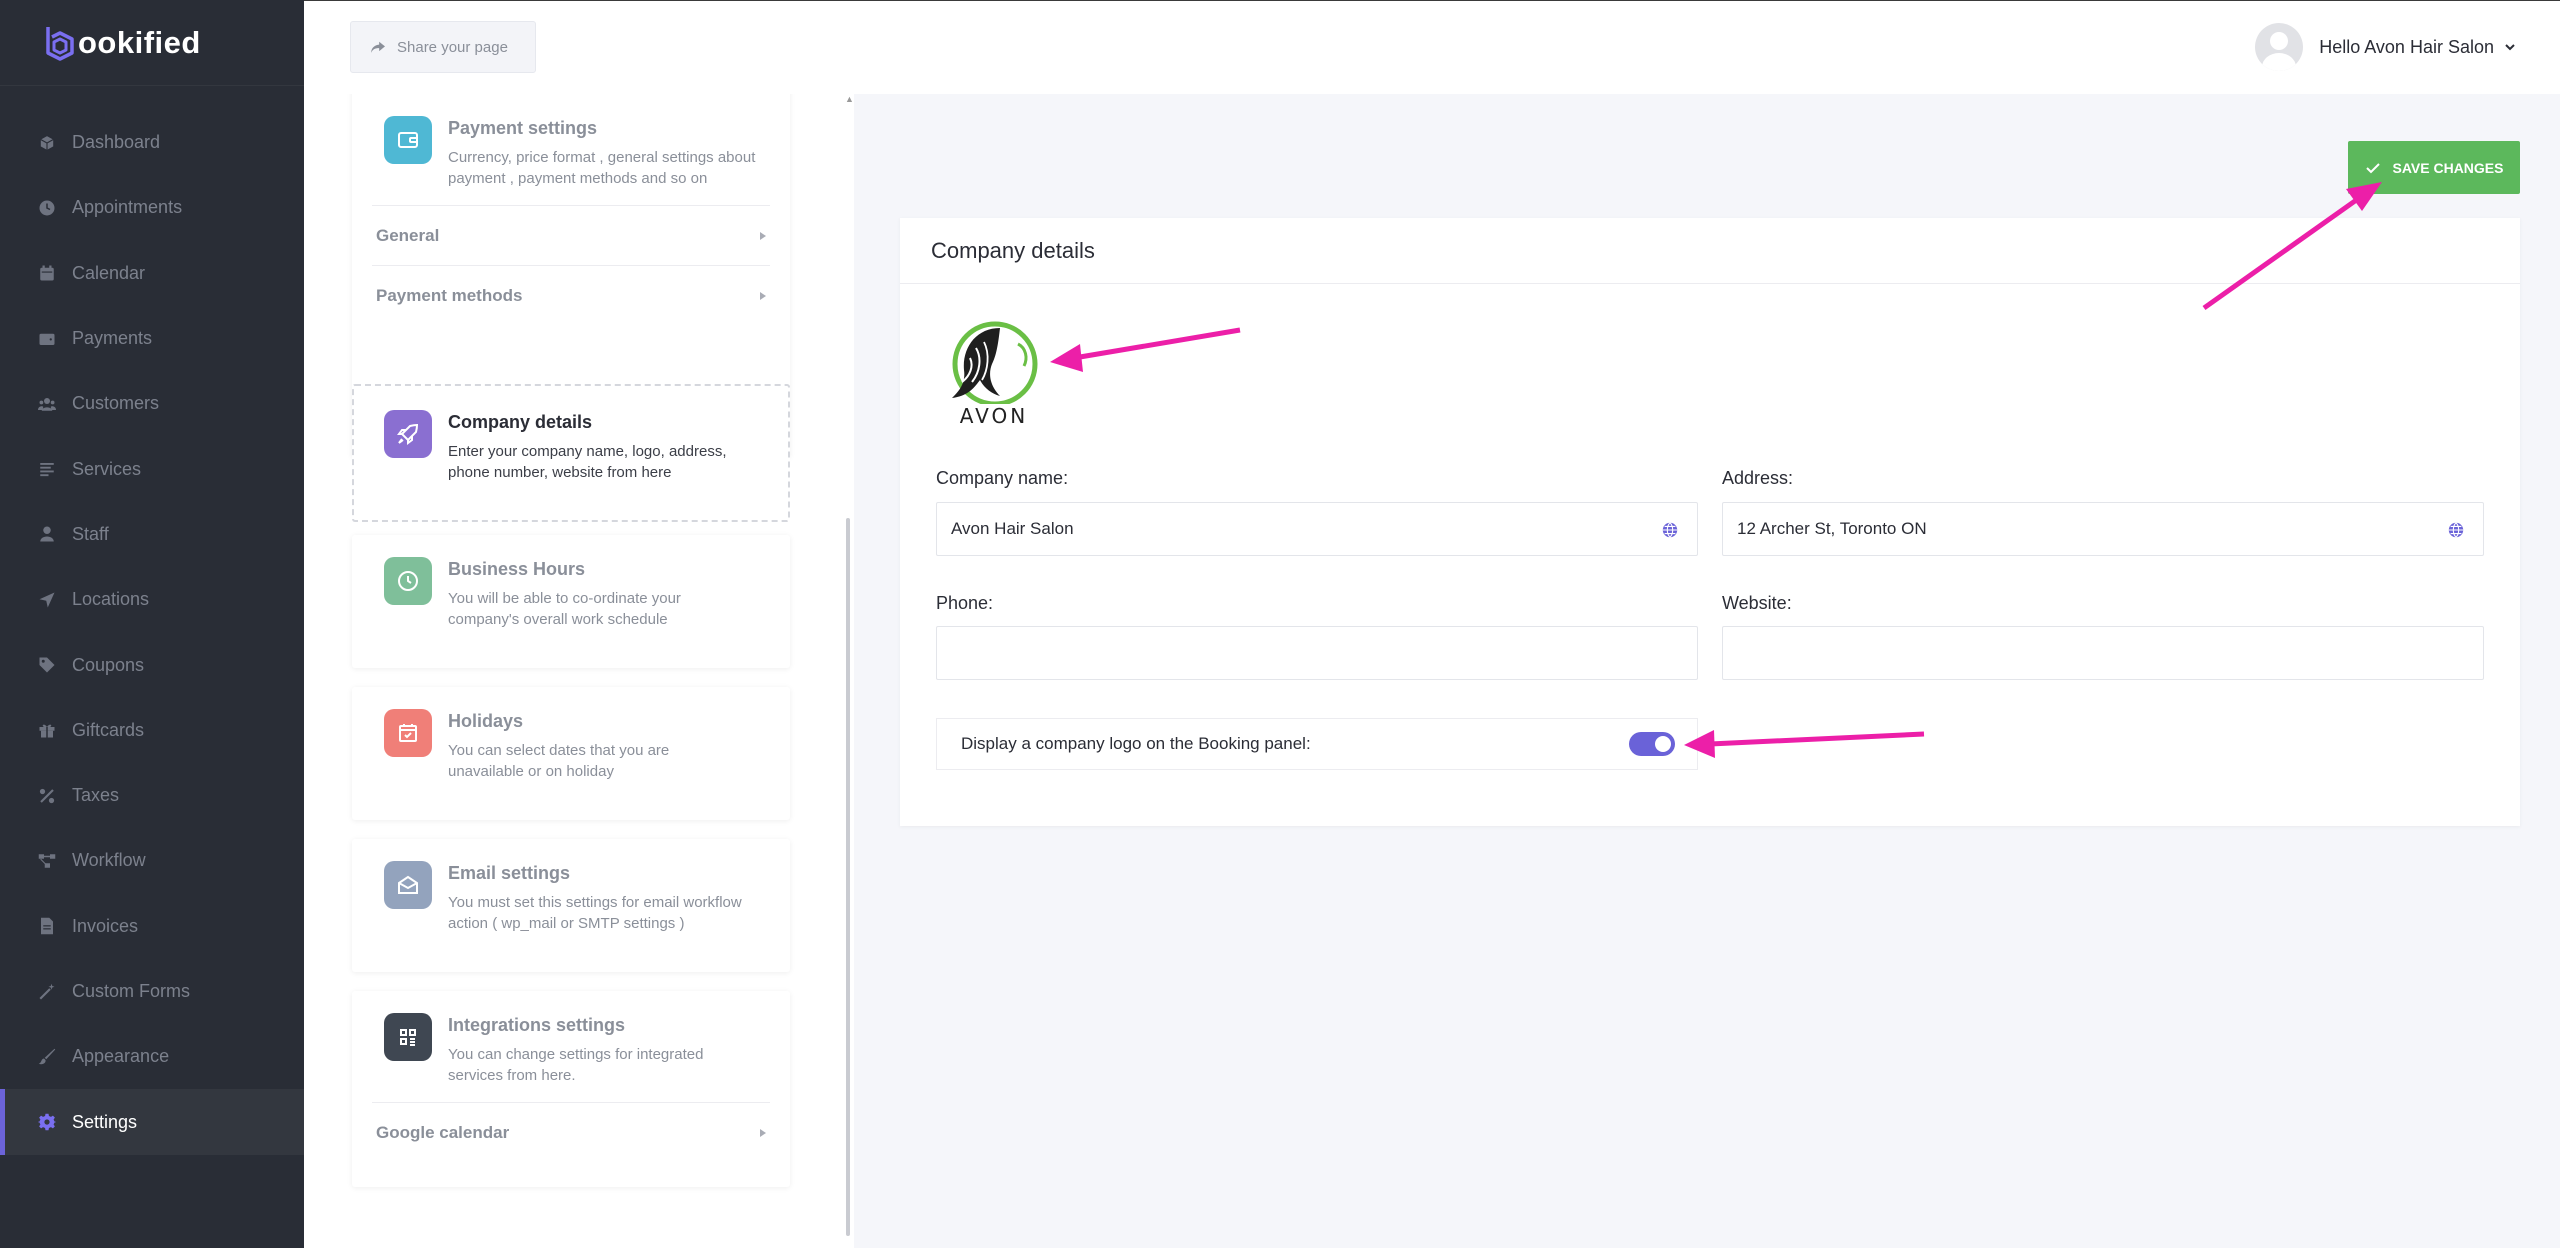  I want to click on sidebar-item-label: Settings, so click(105, 1121).